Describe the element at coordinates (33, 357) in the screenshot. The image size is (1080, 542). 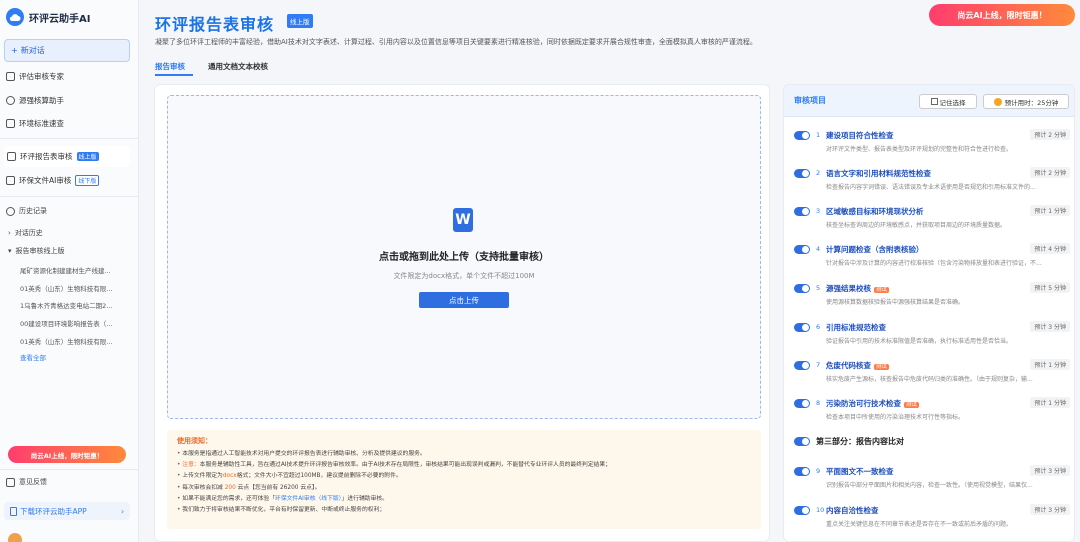
I see `view-all-link: 查看全部` at that location.